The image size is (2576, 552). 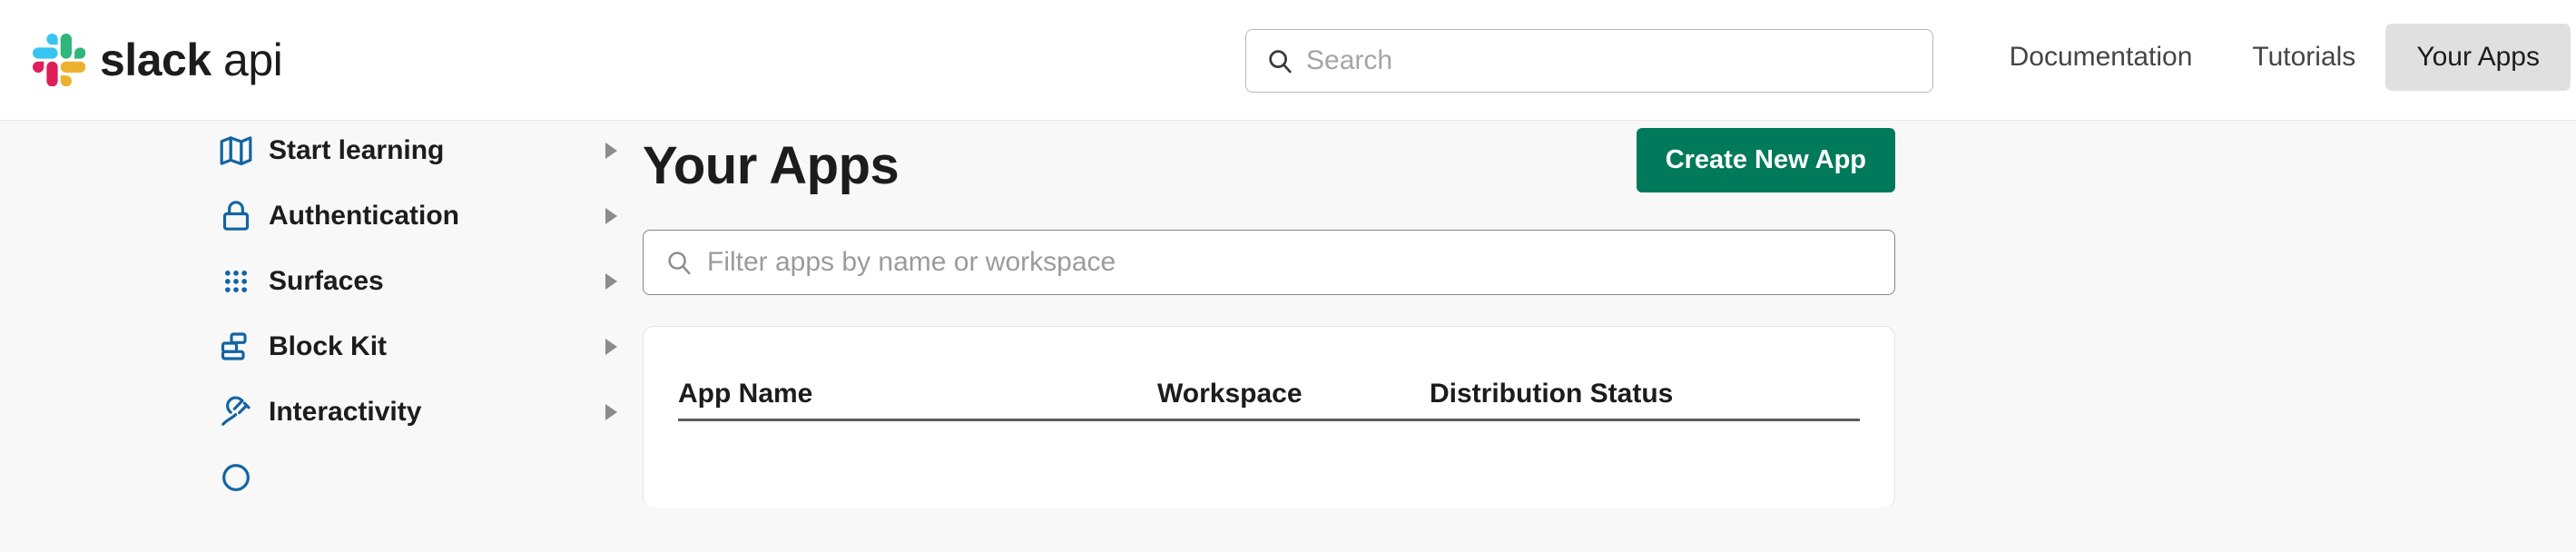 I want to click on sidebar-item-label: Interactivity, so click(x=345, y=412).